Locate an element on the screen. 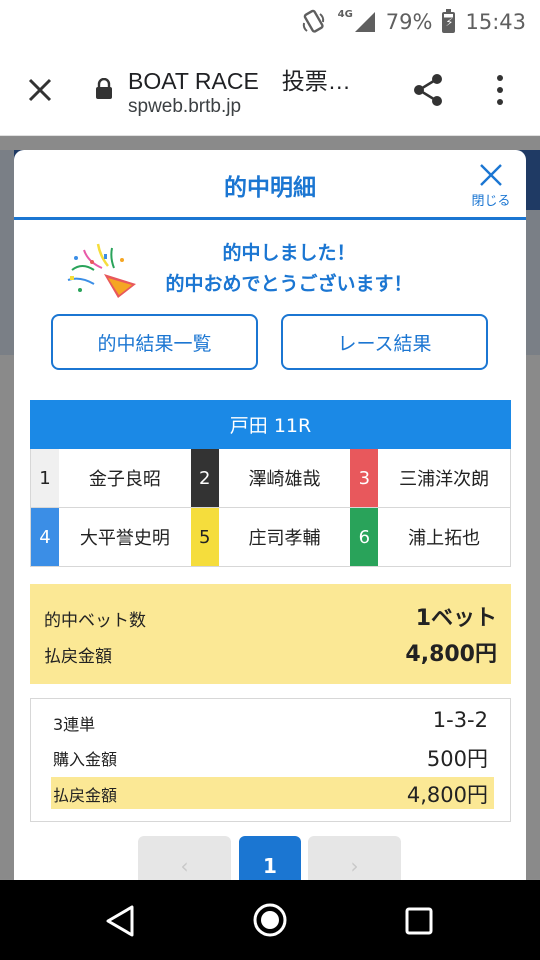 The width and height of the screenshot is (540, 960). more-menu-icon is located at coordinates (500, 90).